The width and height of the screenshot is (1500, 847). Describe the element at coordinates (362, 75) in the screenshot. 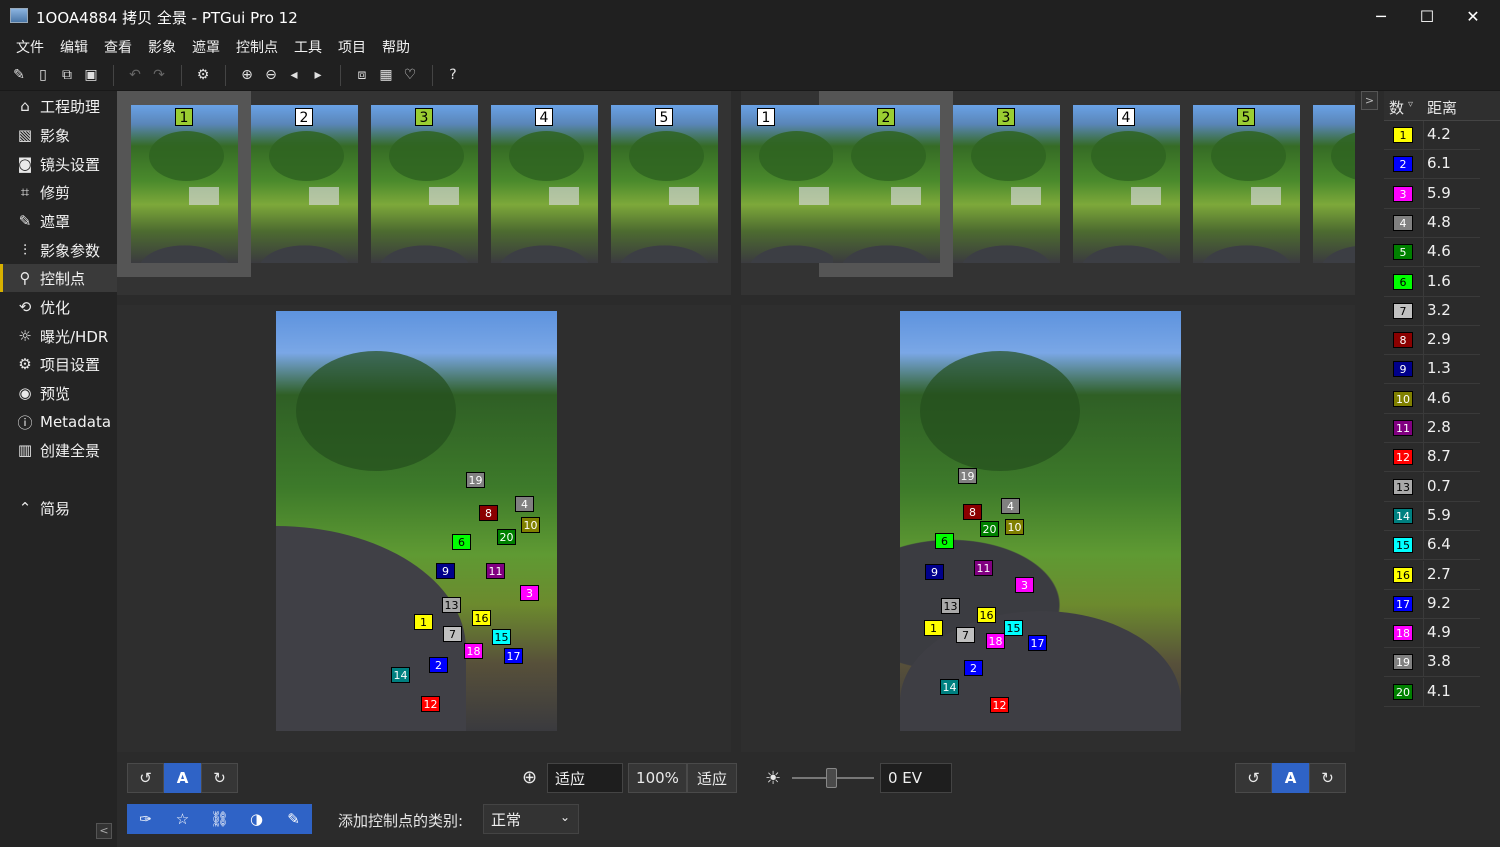

I see `panorama-editor-icon: ⧈` at that location.